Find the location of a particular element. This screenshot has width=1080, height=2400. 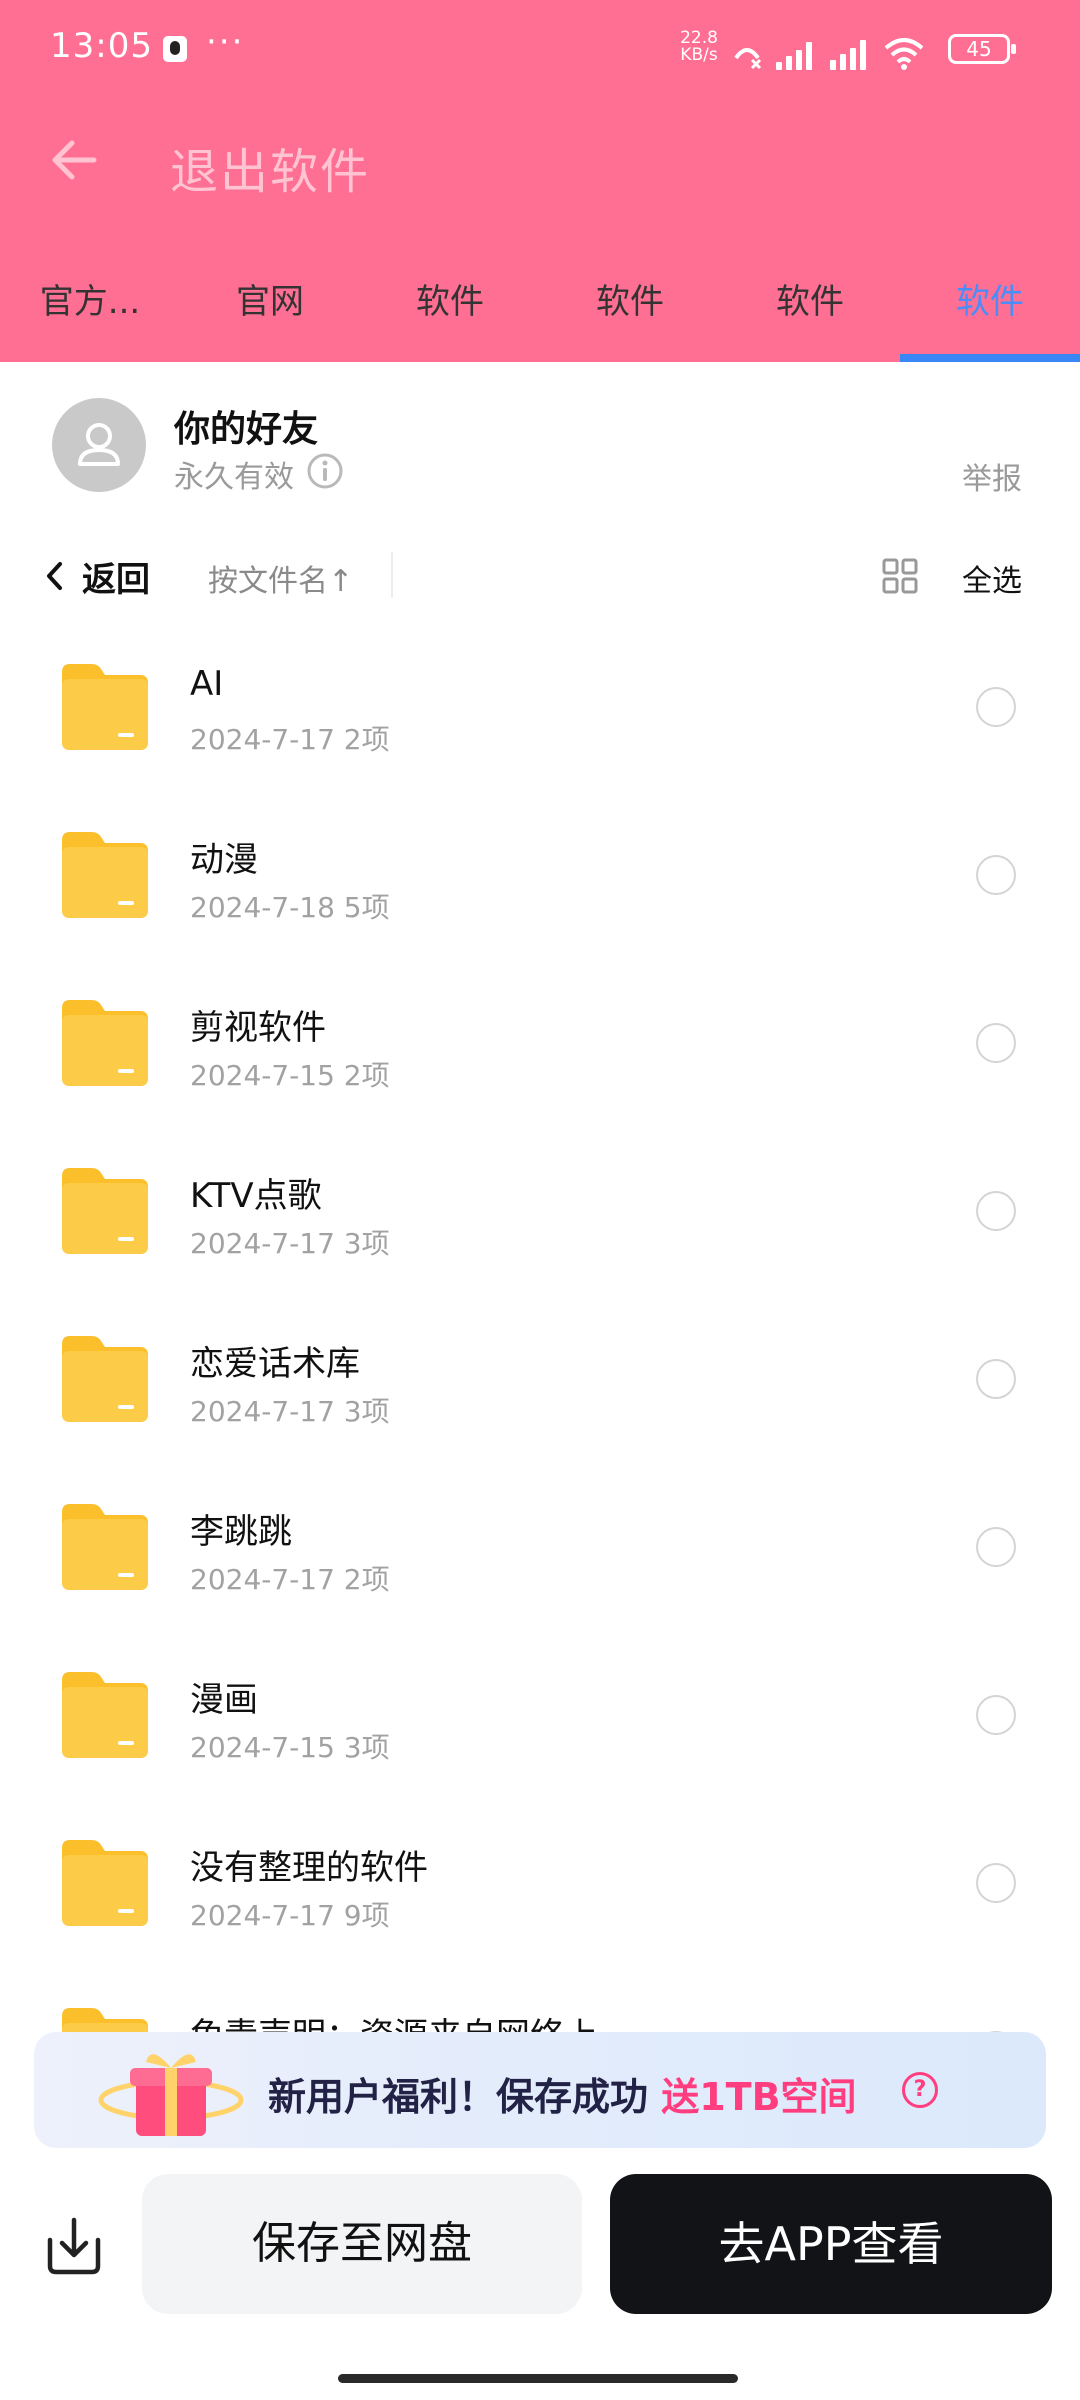

back-button: 返回 is located at coordinates (116, 576).